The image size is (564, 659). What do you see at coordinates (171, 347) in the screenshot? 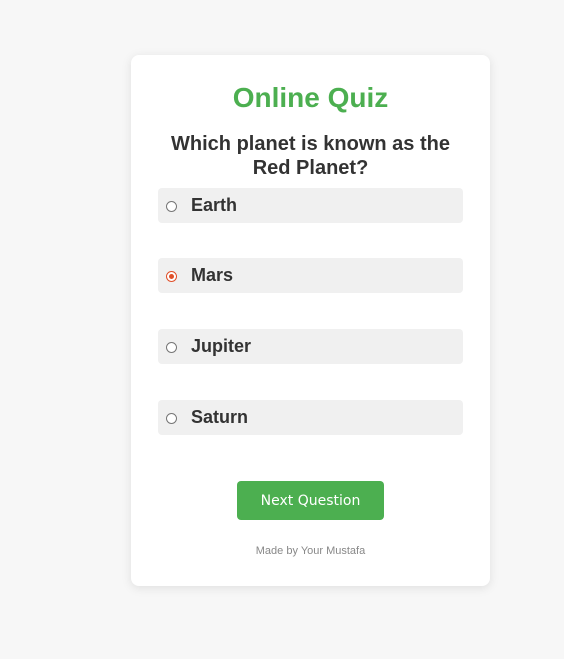
I see `radio-jupiter` at bounding box center [171, 347].